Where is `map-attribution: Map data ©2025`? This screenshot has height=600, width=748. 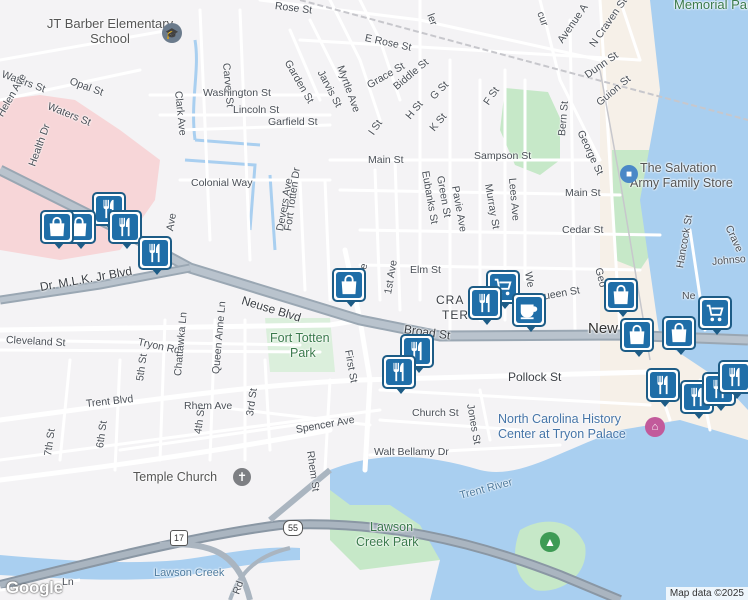 map-attribution: Map data ©2025 is located at coordinates (706, 593).